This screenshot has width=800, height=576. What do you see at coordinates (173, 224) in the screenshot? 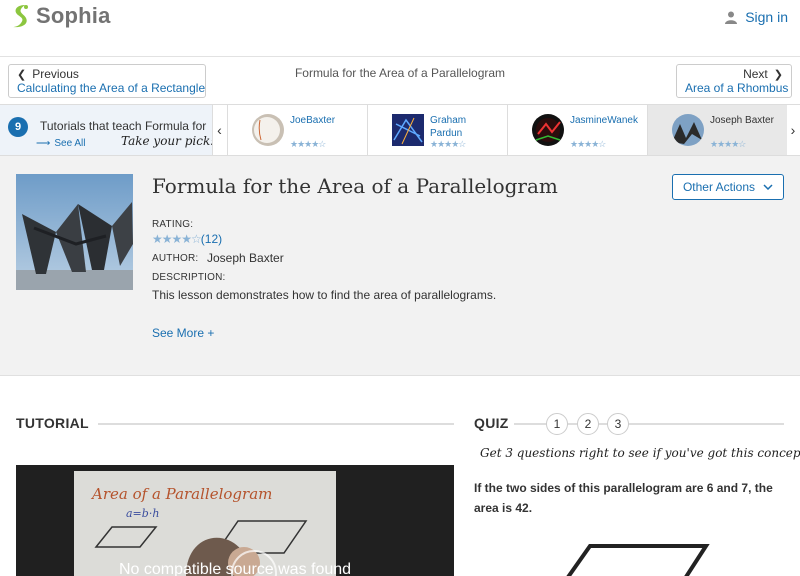
I see `rating-label: RATING:` at bounding box center [173, 224].